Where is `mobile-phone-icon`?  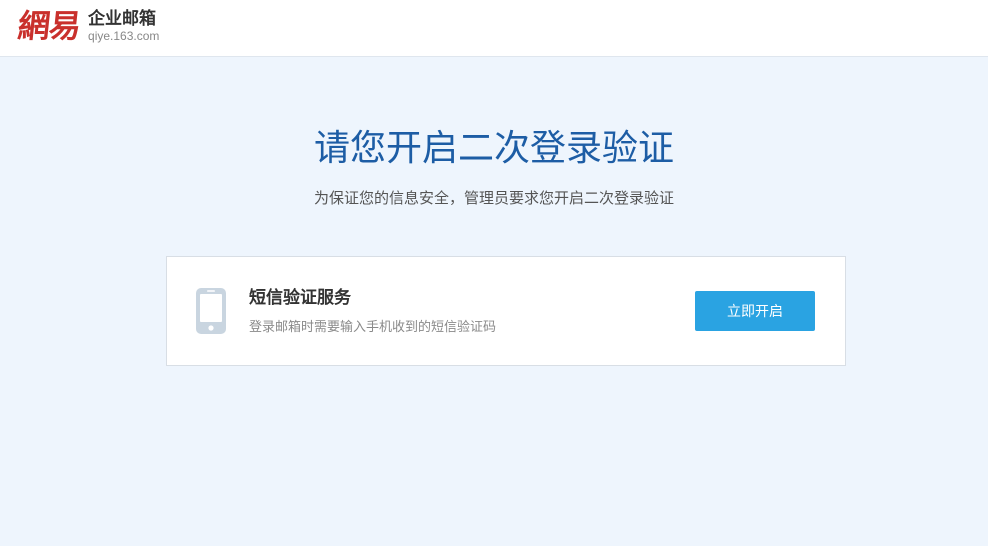 mobile-phone-icon is located at coordinates (211, 311).